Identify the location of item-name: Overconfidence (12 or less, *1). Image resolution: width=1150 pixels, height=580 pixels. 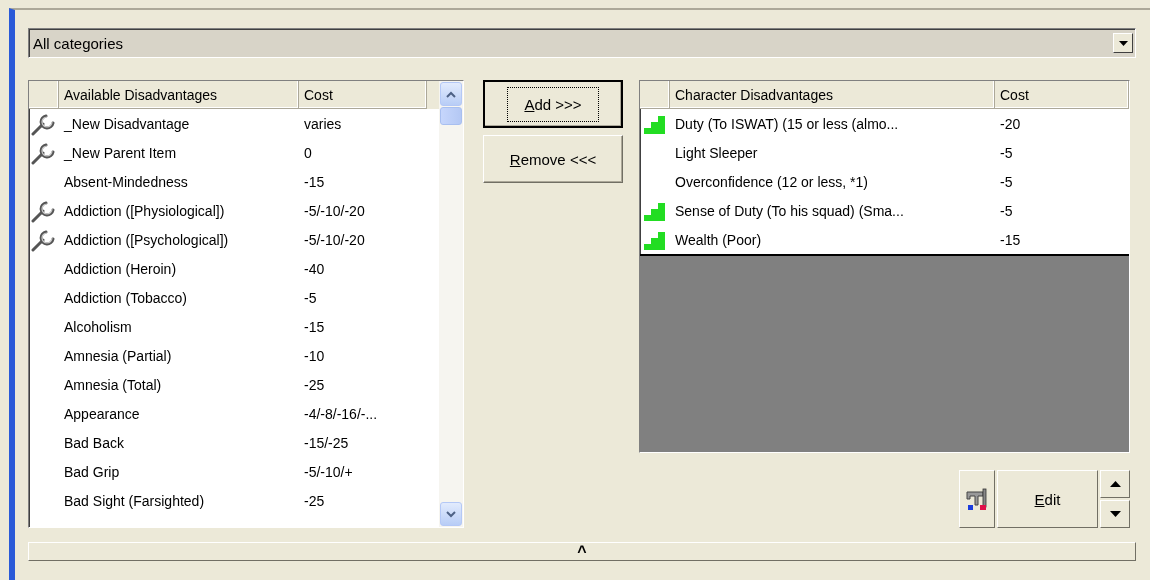
(832, 181).